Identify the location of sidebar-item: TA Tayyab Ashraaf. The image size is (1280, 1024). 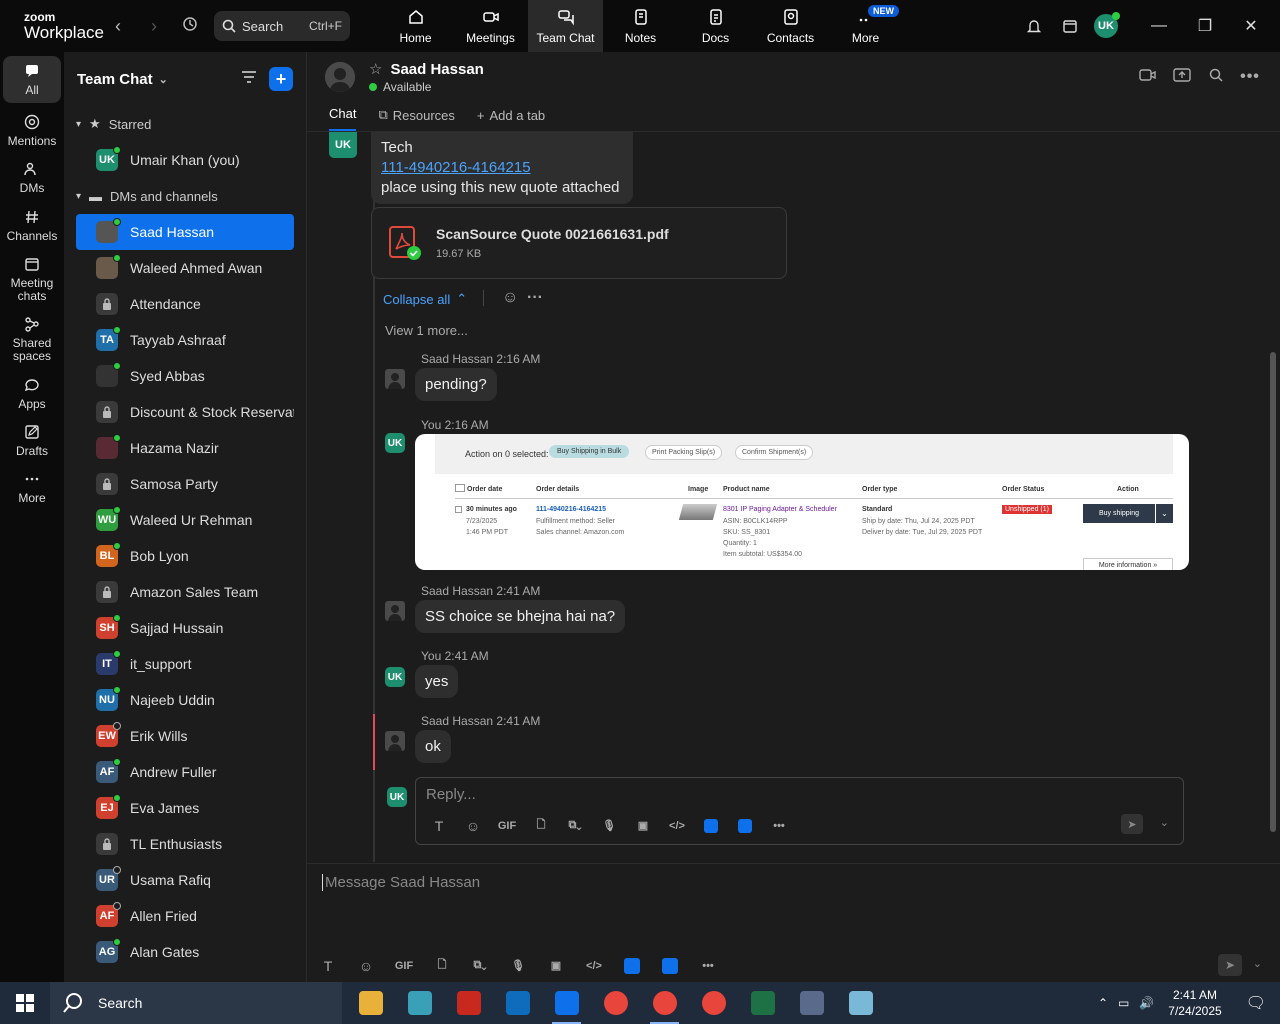
(185, 340).